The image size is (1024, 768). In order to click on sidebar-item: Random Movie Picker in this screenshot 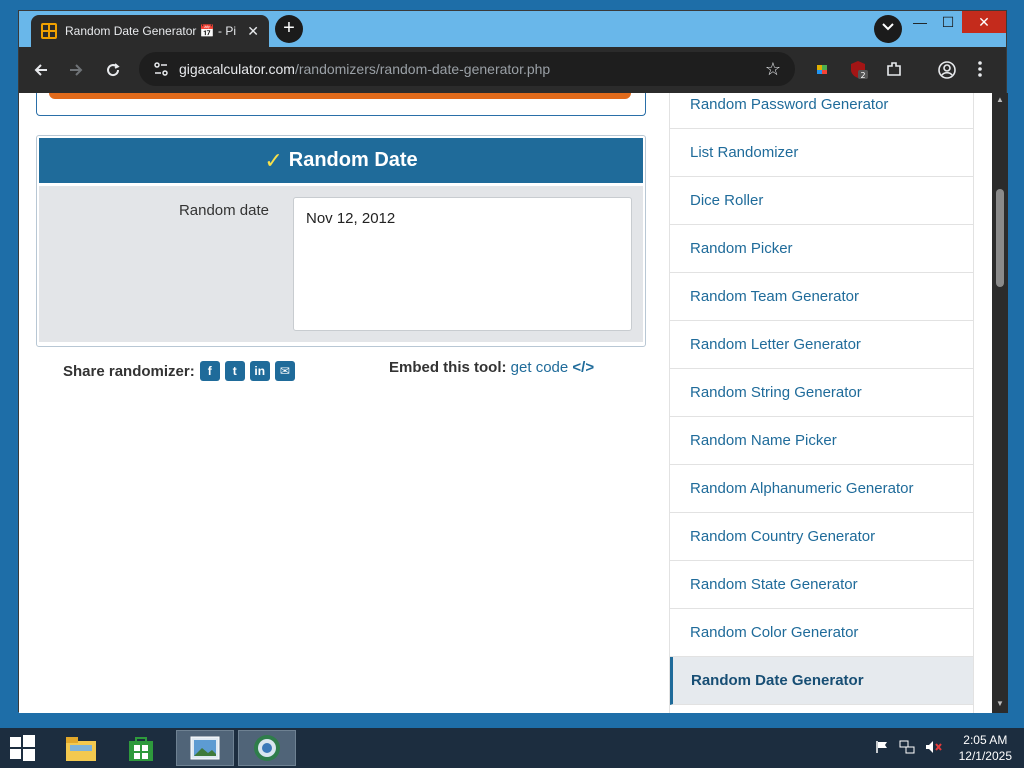, I will do `click(821, 709)`.